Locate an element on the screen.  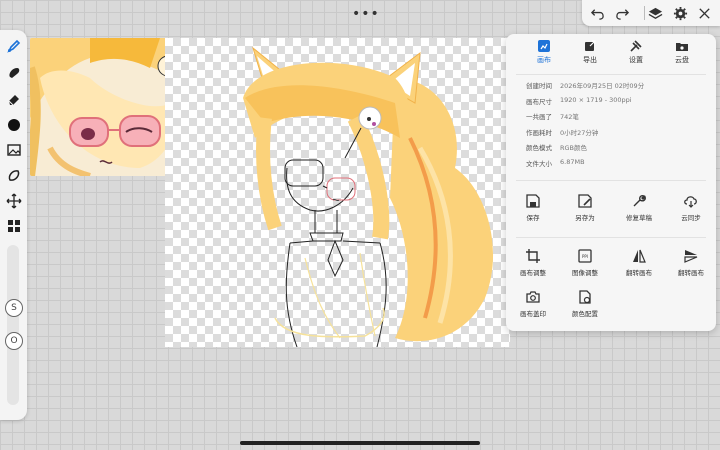
info-row: 作画耗时 0小时27分钟 is located at coordinates (616, 135).